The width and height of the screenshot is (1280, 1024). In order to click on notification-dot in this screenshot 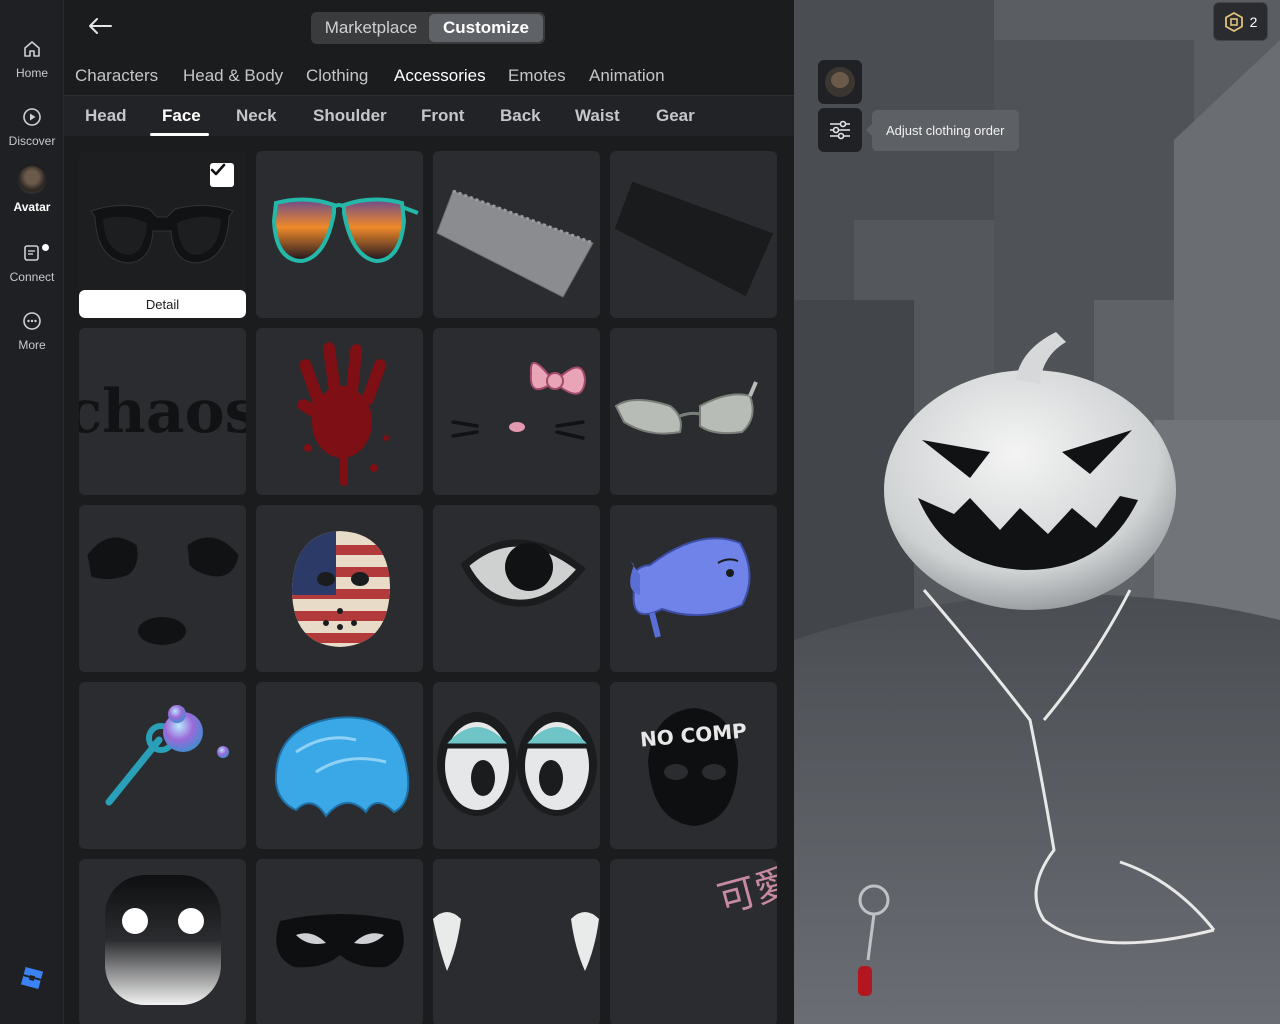, I will do `click(45, 247)`.